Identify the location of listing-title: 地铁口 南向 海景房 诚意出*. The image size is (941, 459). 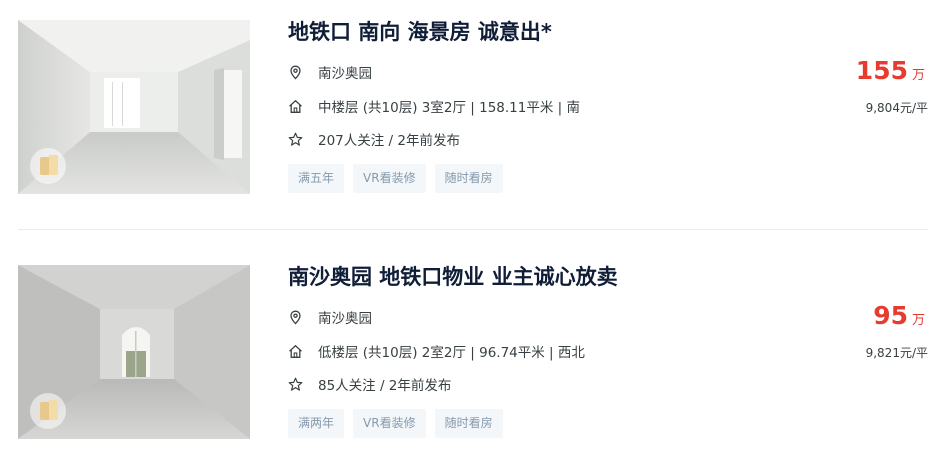
(420, 31).